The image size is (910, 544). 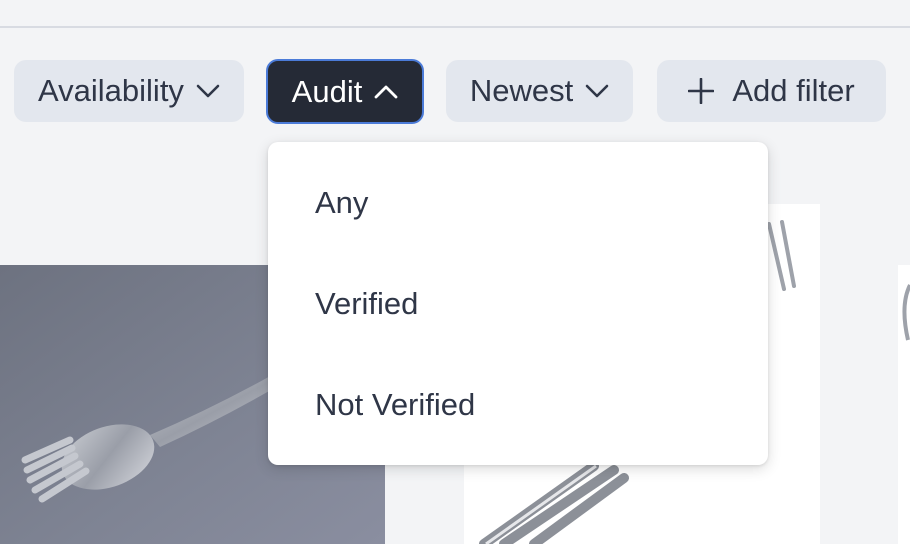 I want to click on product-image-partial, so click(x=904, y=404).